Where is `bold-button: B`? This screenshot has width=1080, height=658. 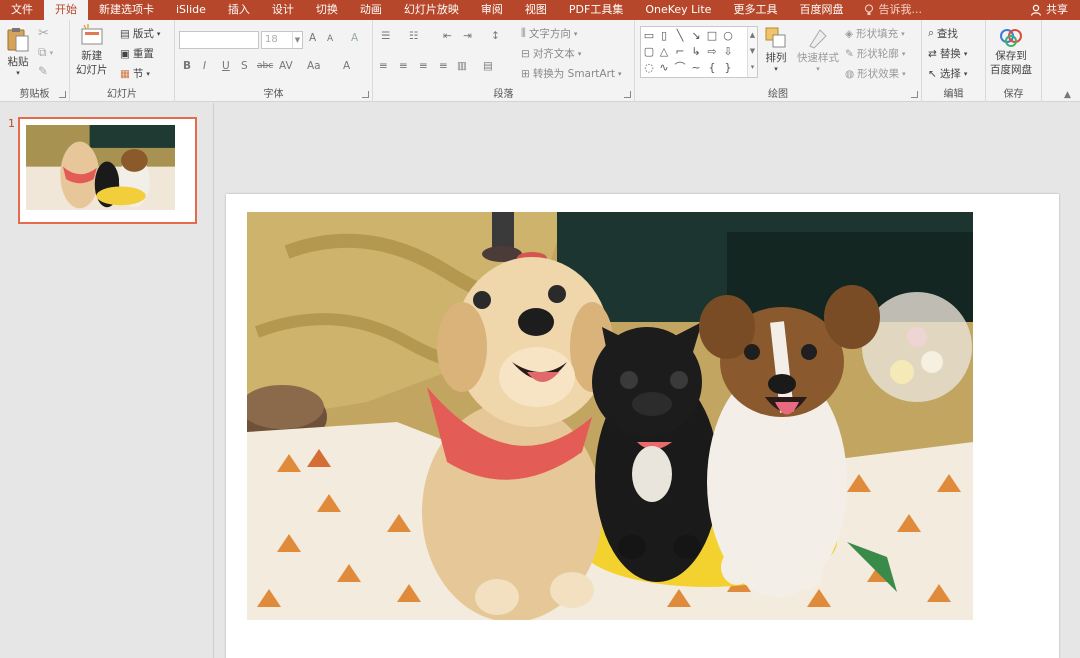 bold-button: B is located at coordinates (187, 66).